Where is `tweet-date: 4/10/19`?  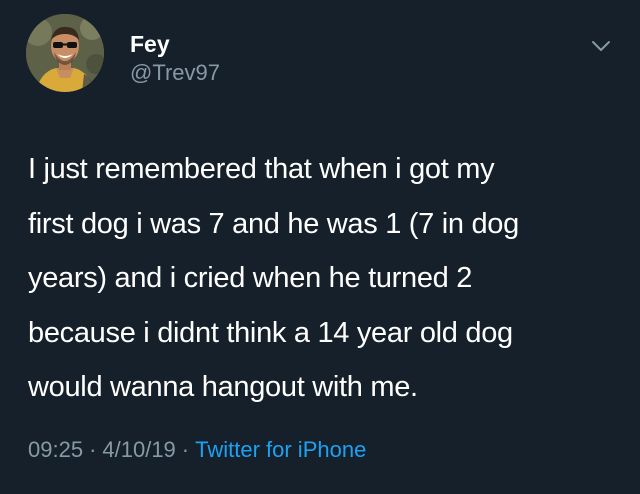
tweet-date: 4/10/19 is located at coordinates (138, 449).